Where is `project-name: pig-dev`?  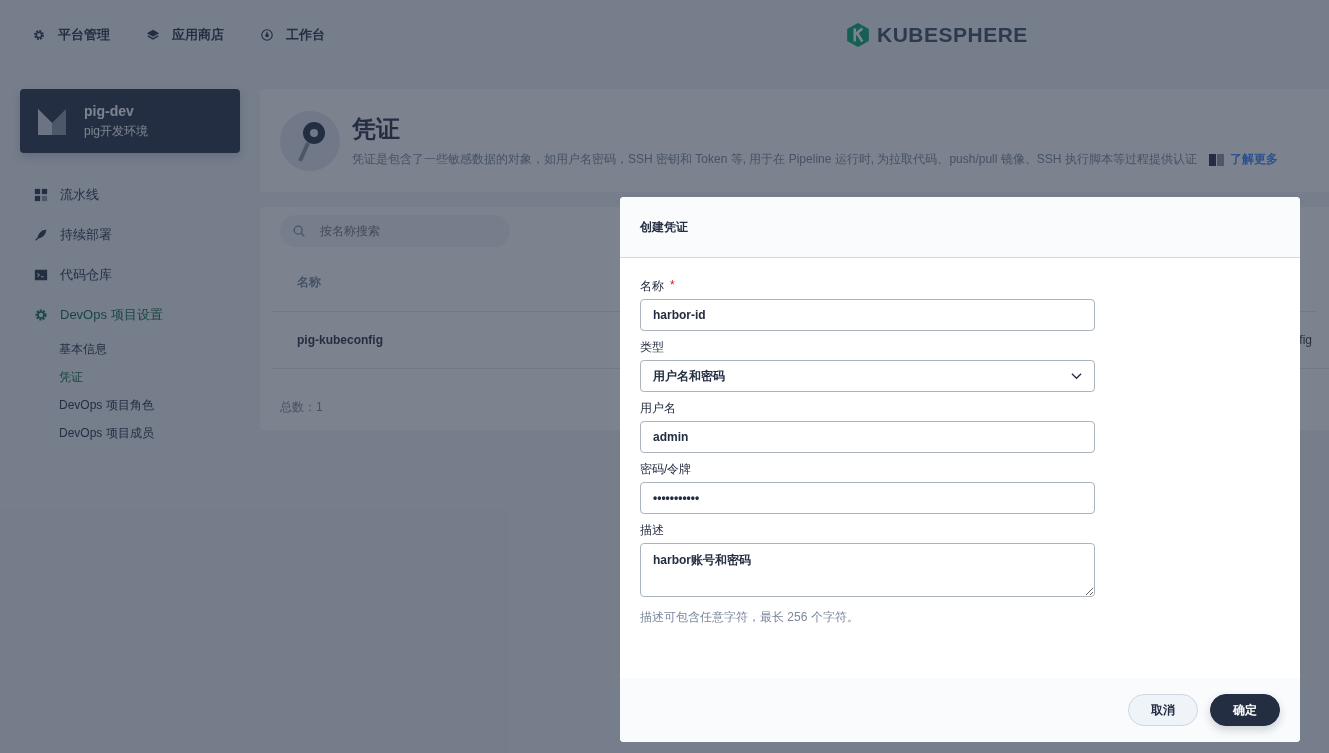 project-name: pig-dev is located at coordinates (109, 110).